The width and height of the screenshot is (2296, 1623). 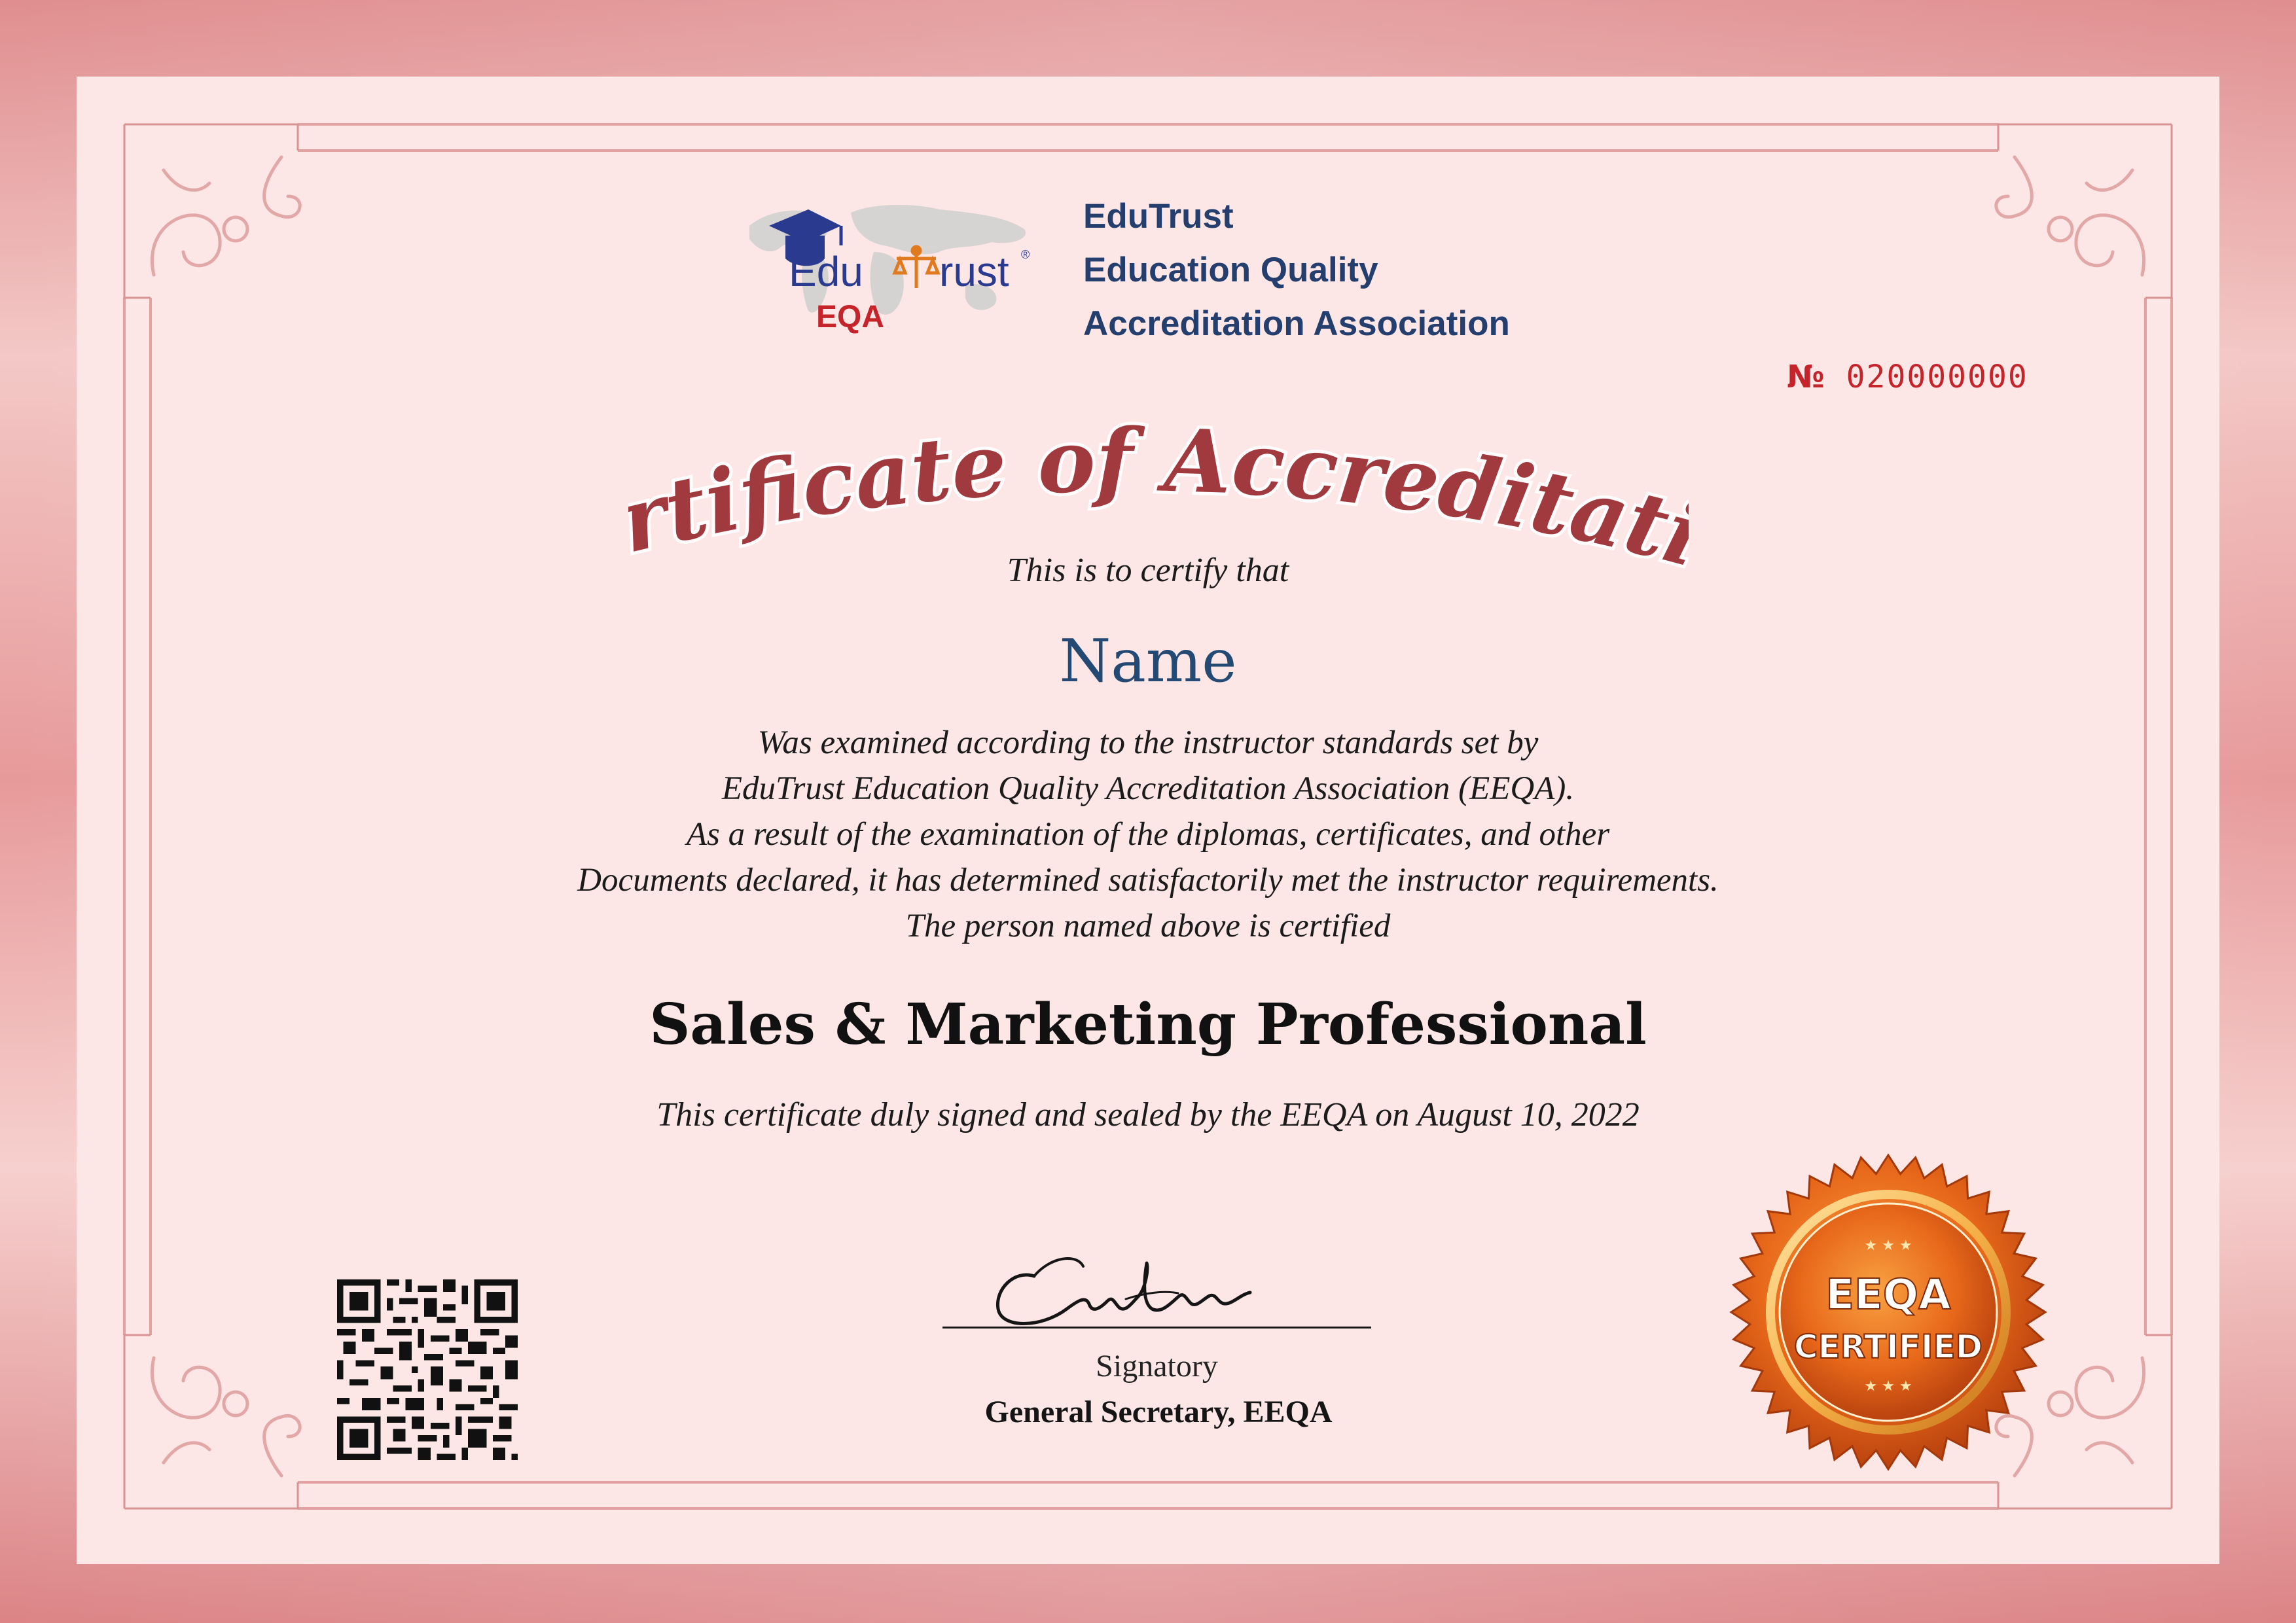 What do you see at coordinates (1158, 216) in the screenshot?
I see `organization-name-line: EduTrust` at bounding box center [1158, 216].